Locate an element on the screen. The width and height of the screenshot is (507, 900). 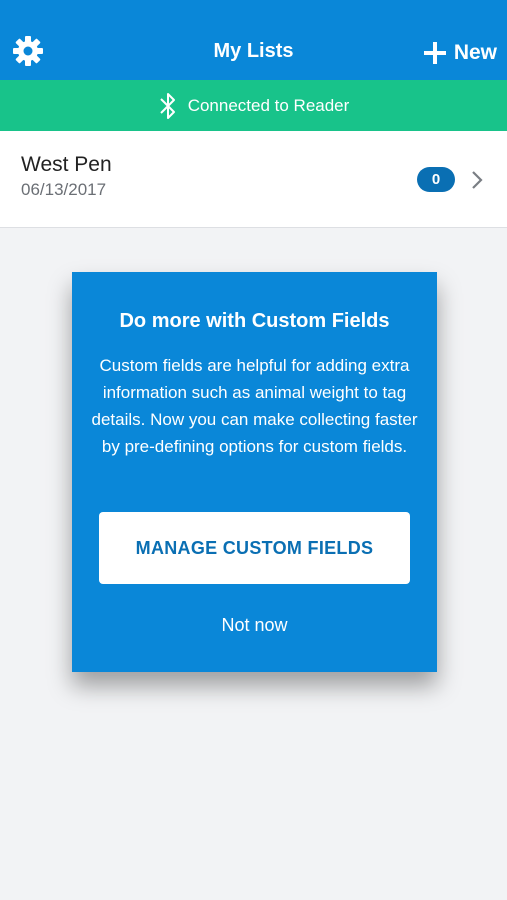
list-item: West Pen 06/13/2017 0 is located at coordinates (253, 179).